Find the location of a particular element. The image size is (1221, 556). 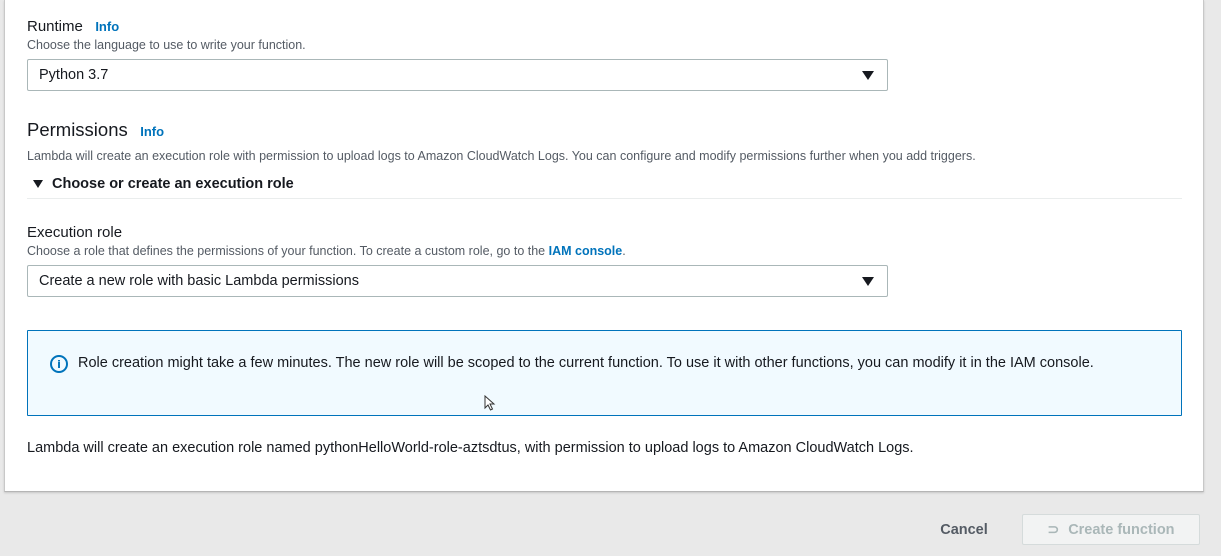

cancel-button: Cancel is located at coordinates (964, 529).